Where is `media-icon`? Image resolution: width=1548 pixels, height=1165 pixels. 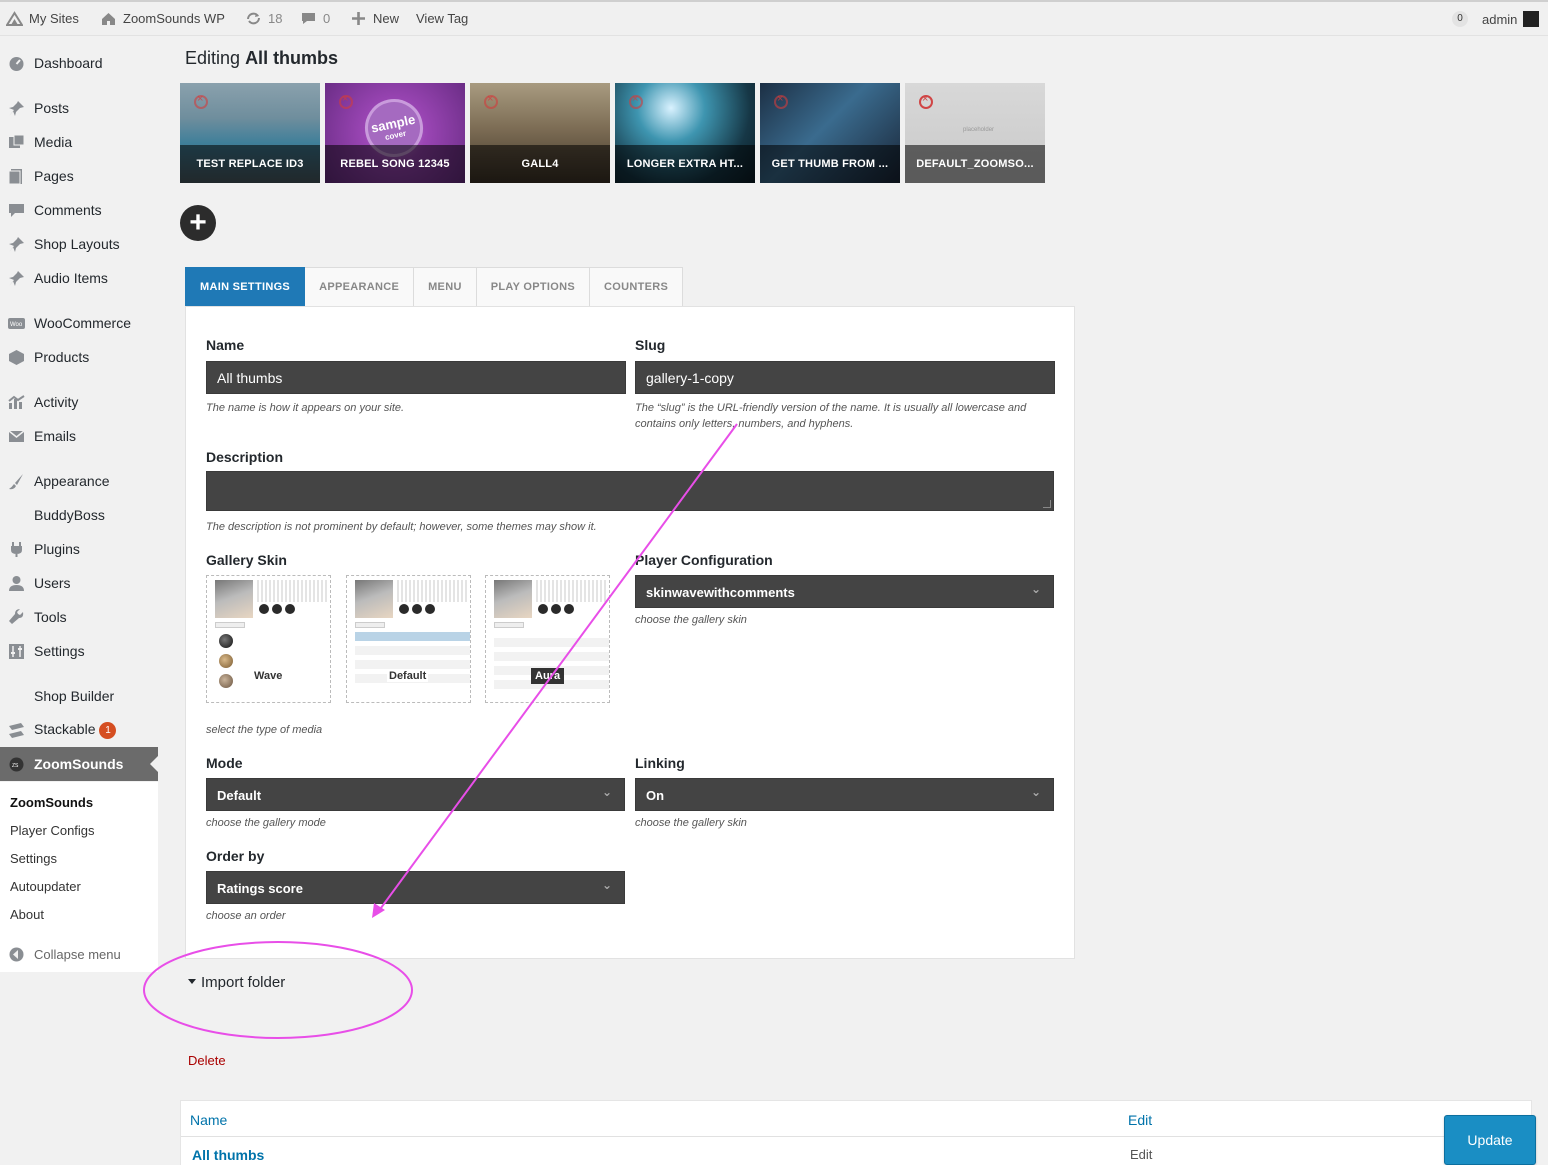
media-icon is located at coordinates (16, 142).